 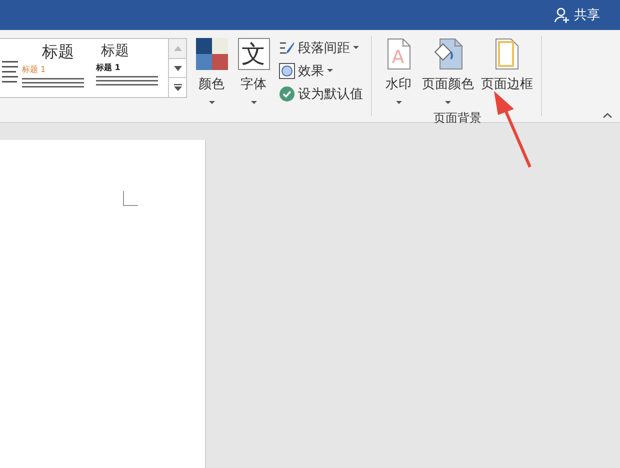 I want to click on chevron-up-icon, so click(x=607, y=115).